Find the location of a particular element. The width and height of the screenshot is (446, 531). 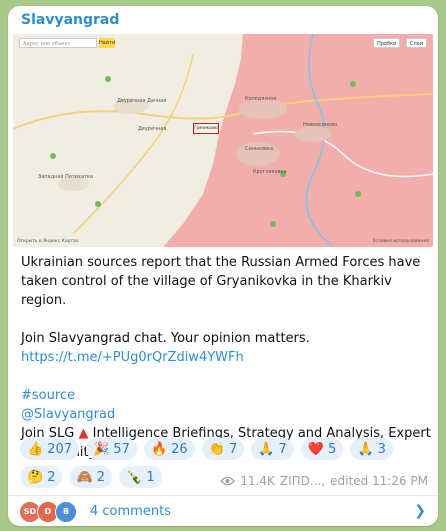

map-search-button: Найти is located at coordinates (107, 43).